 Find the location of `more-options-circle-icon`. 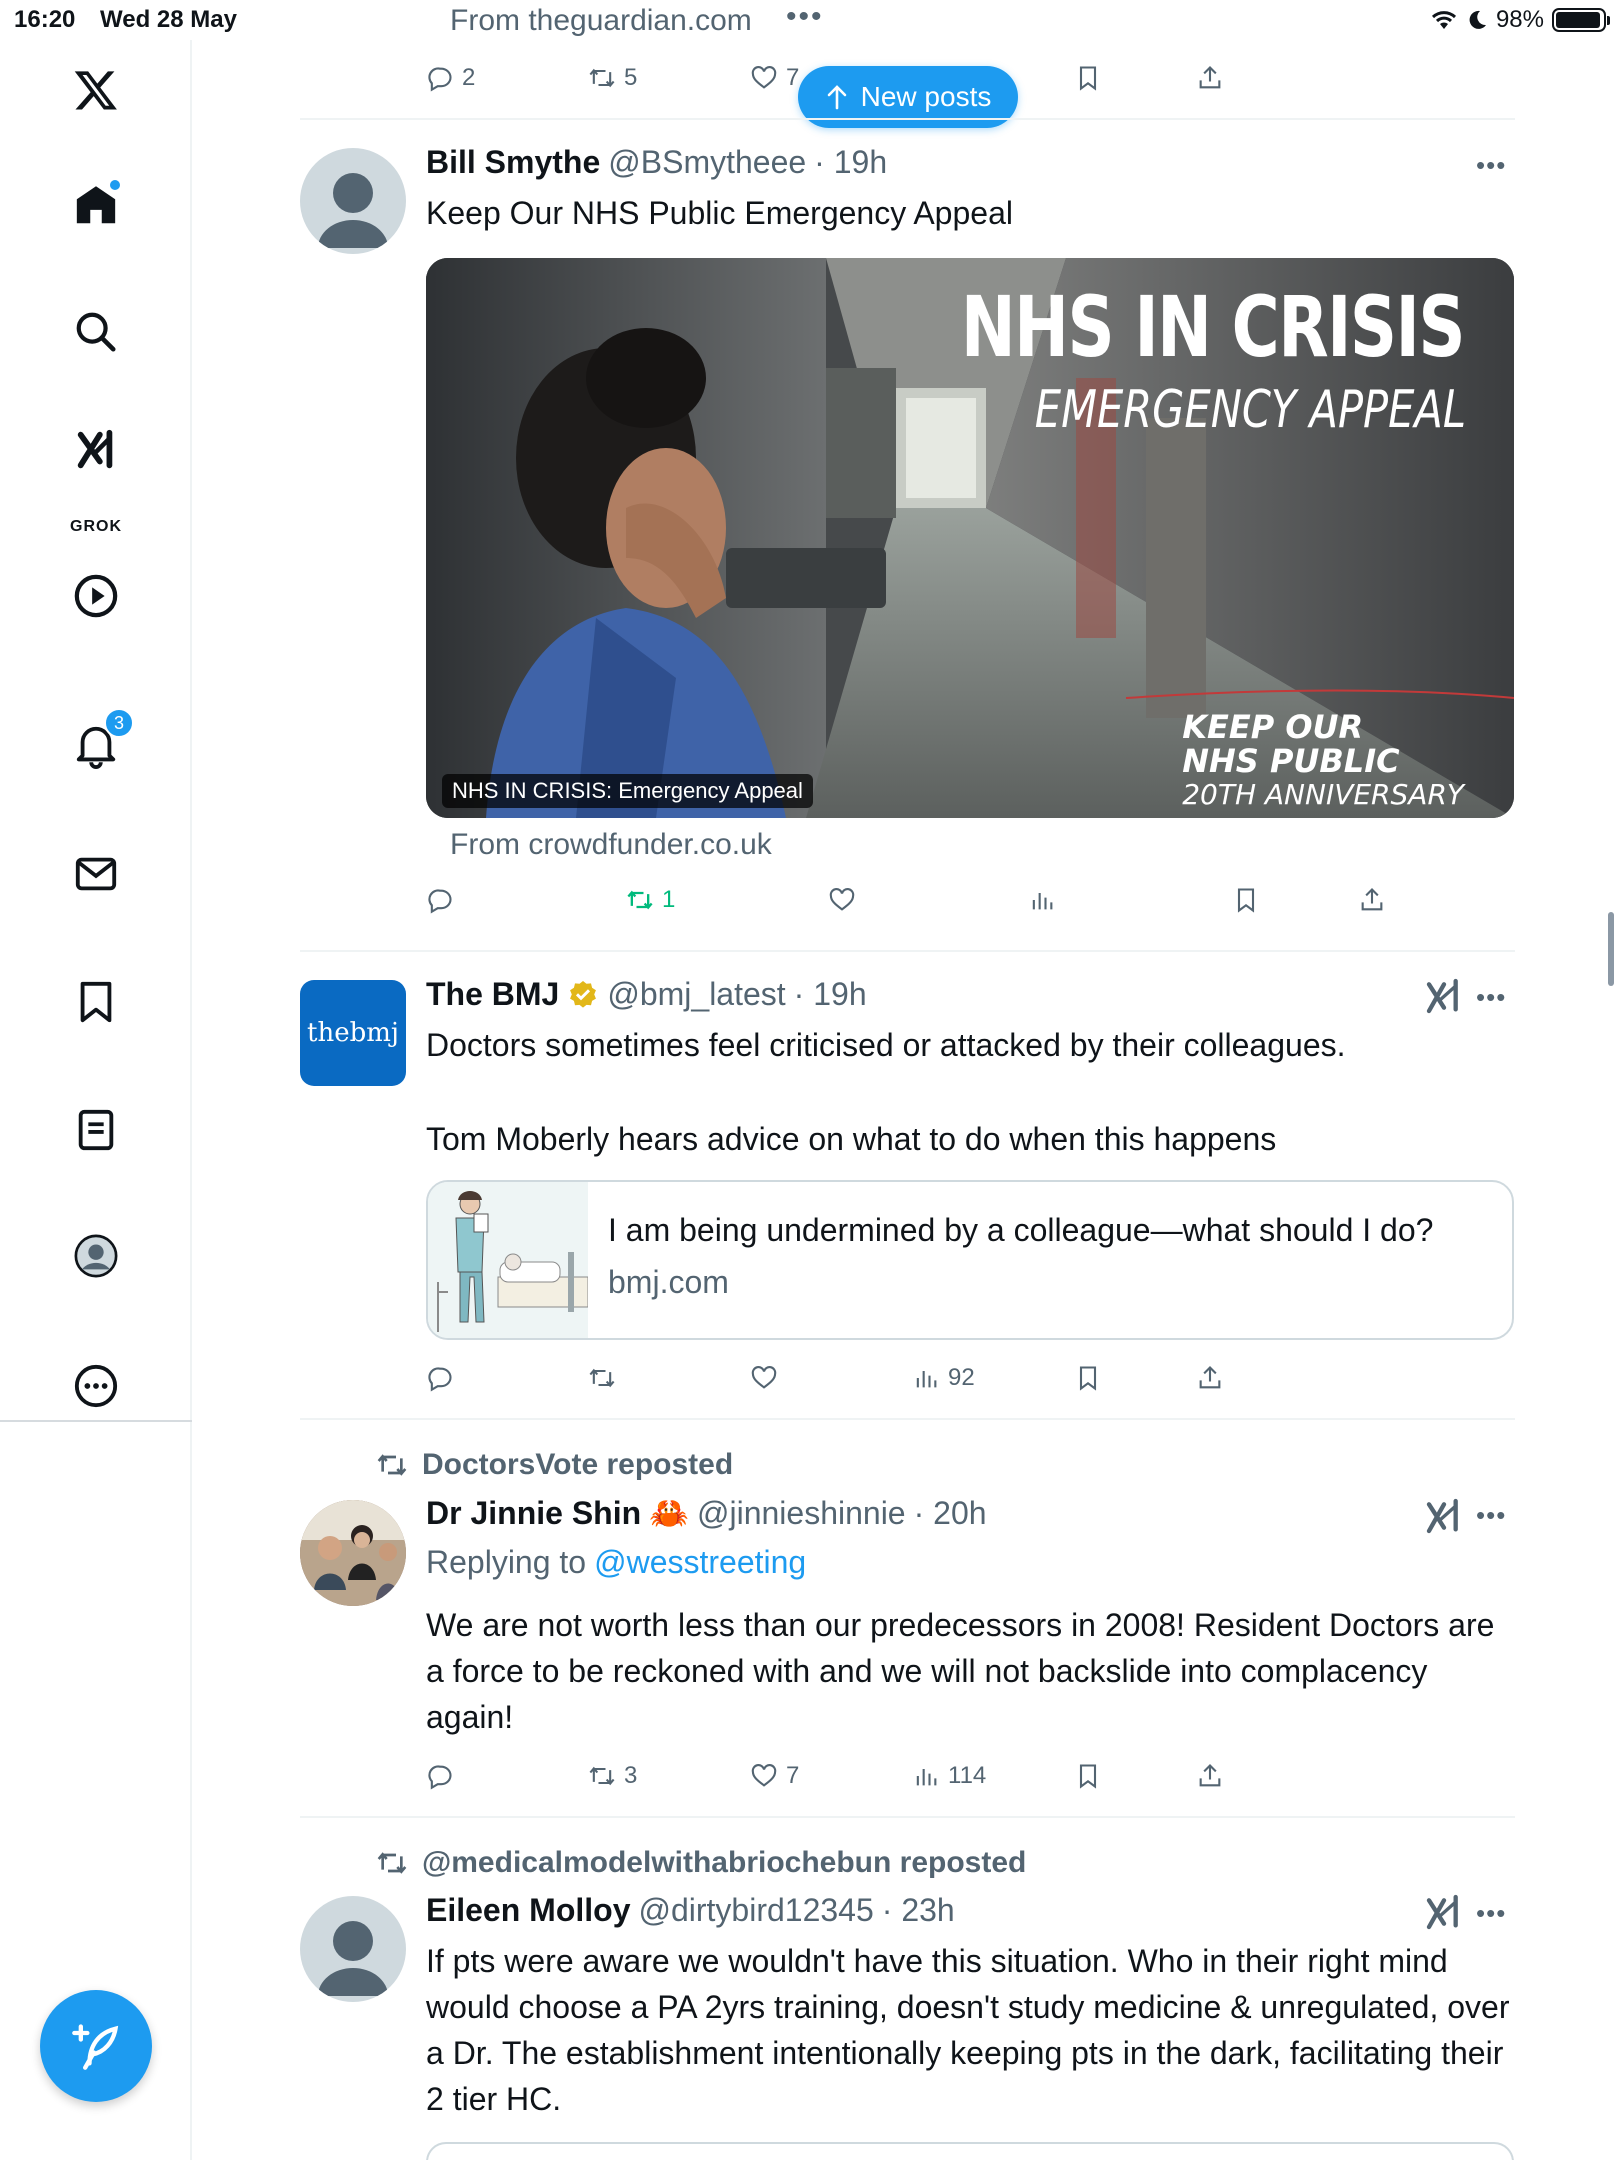

more-options-circle-icon is located at coordinates (96, 1386).